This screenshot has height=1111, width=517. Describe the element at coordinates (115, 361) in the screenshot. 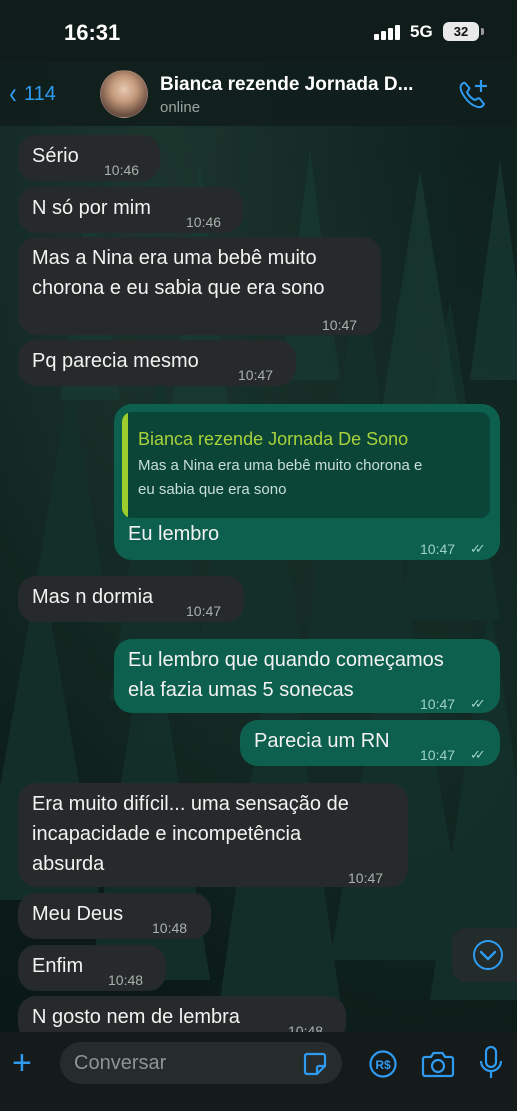

I see `message-text: Pq parecia mesmo` at that location.